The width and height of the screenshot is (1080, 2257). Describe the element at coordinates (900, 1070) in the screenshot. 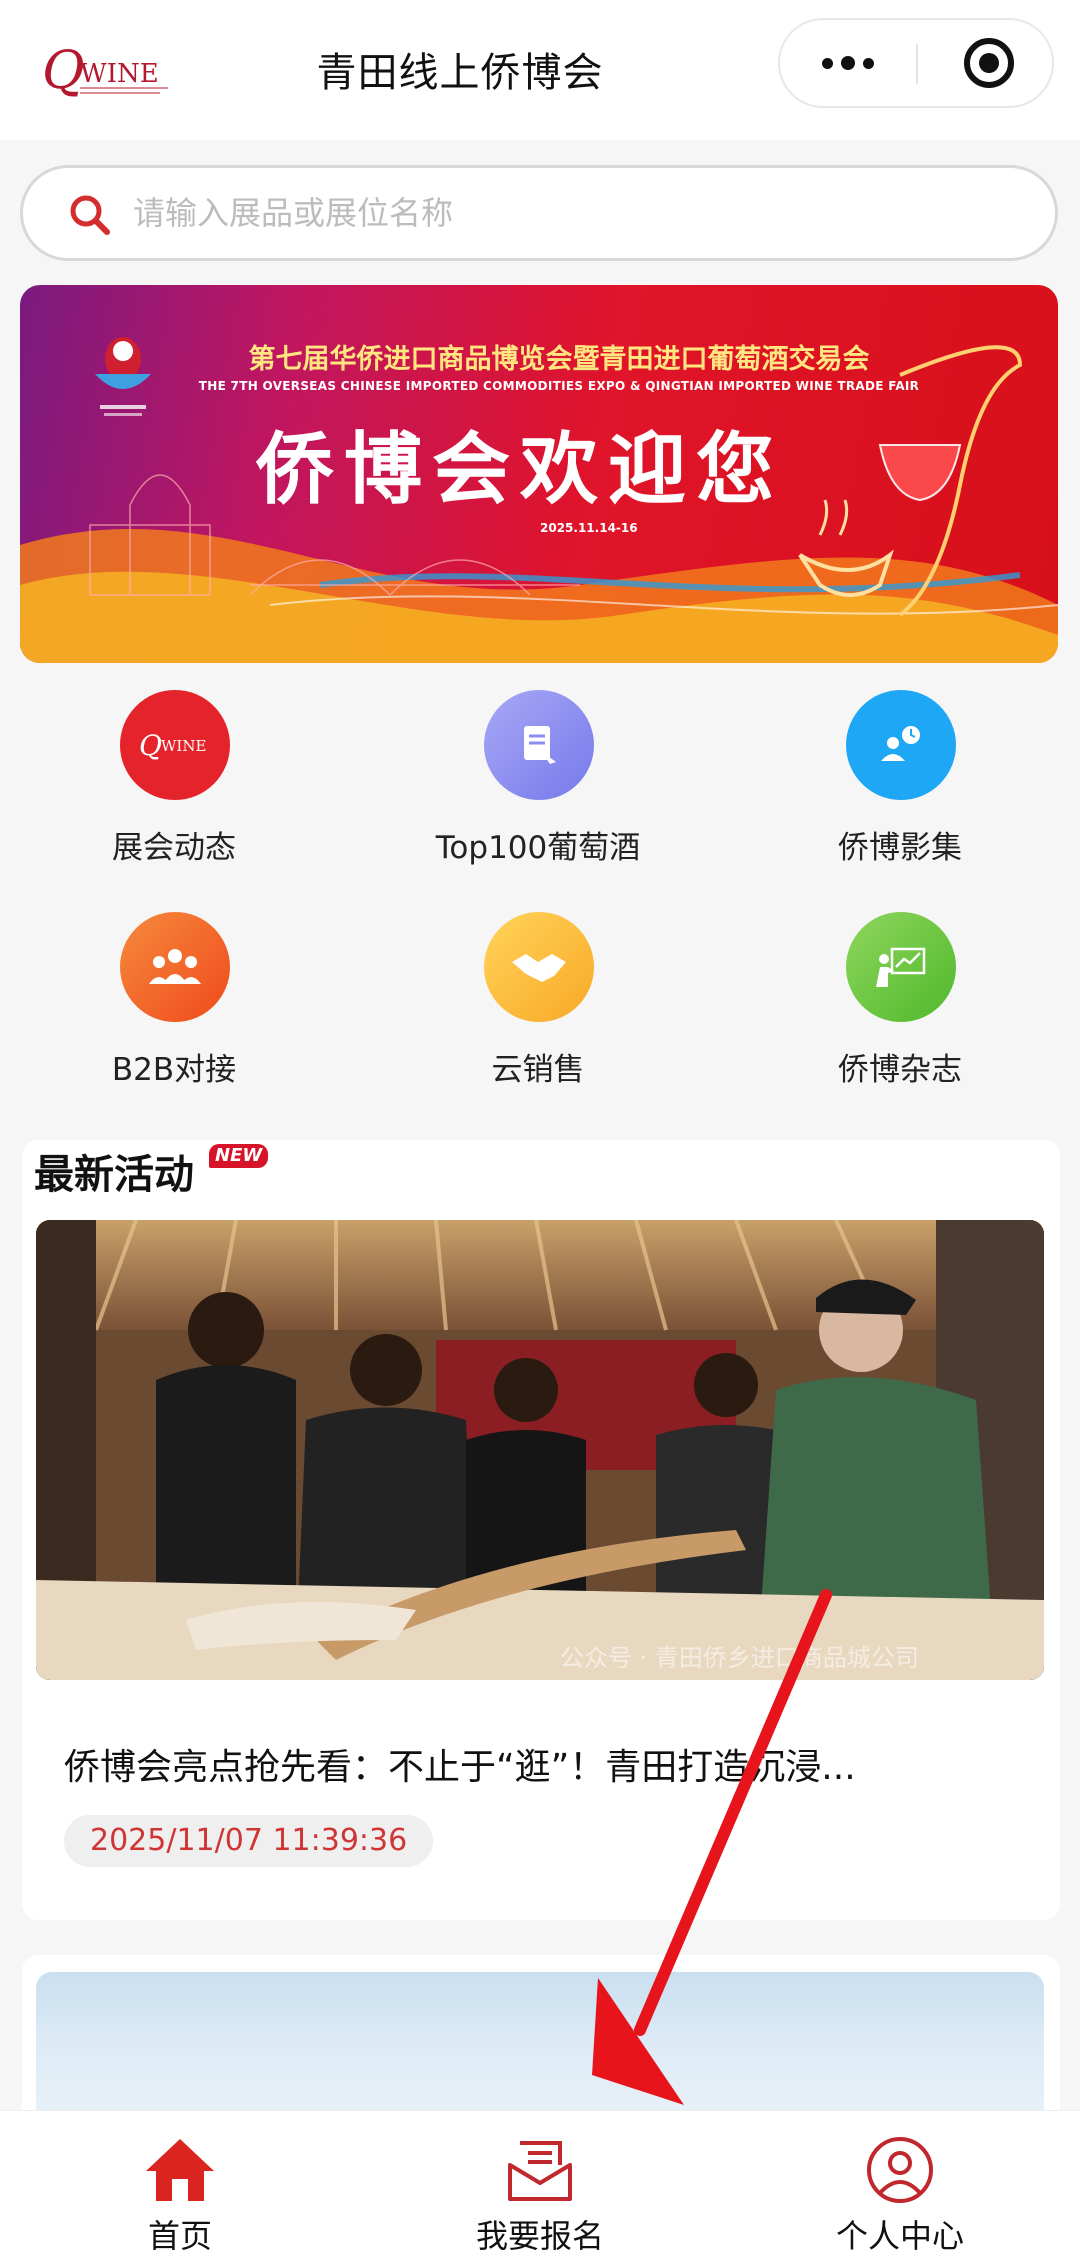

I see `grid-label: 侨博杂志` at that location.